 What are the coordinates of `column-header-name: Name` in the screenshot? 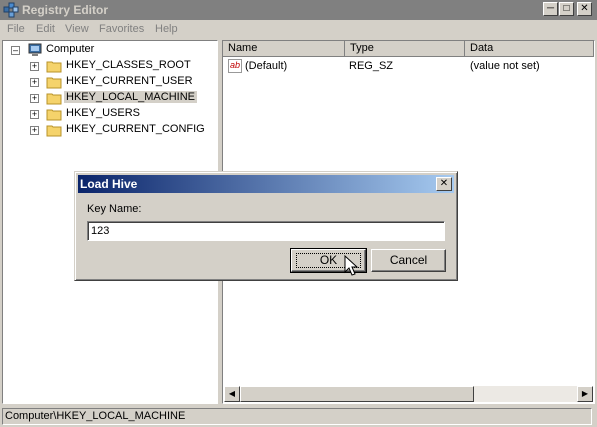 It's located at (284, 49).